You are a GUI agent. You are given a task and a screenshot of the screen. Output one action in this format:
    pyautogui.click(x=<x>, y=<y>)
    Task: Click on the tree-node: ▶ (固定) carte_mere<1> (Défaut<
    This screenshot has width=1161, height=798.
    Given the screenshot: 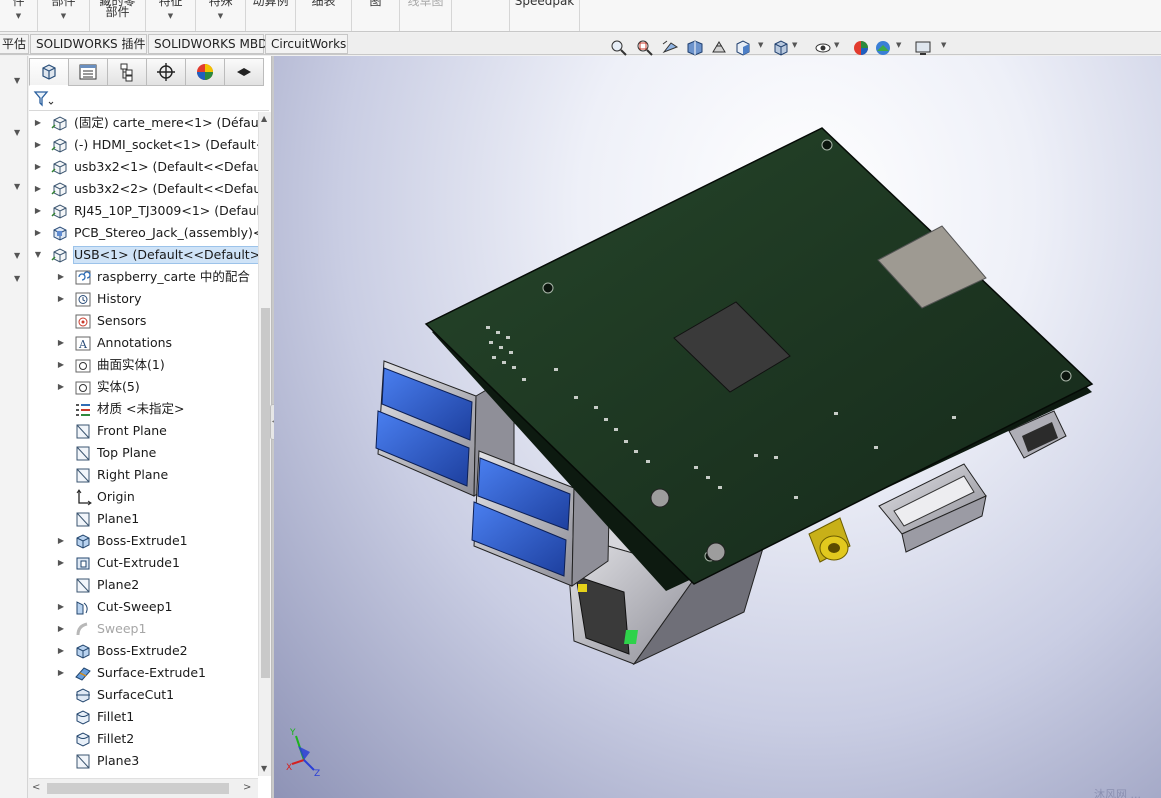 What is the action you would take?
    pyautogui.click(x=143, y=123)
    